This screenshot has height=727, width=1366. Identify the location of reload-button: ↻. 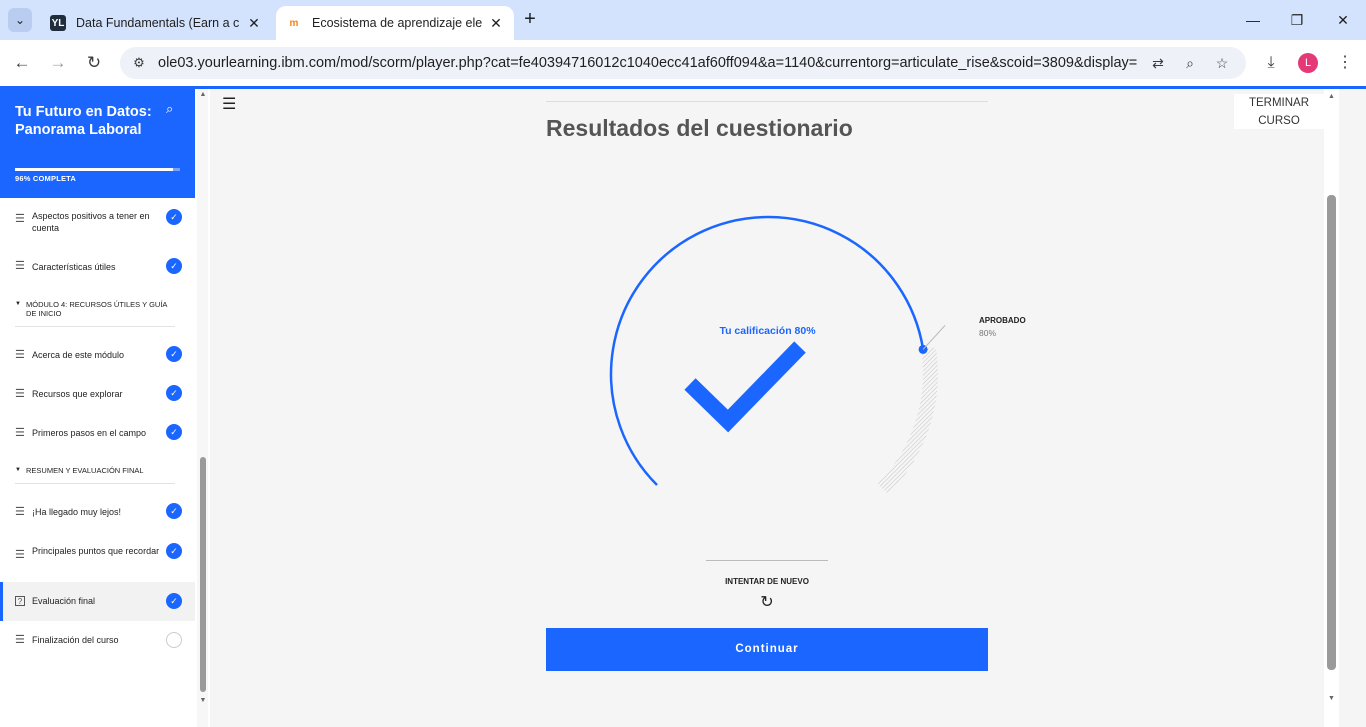
(94, 63).